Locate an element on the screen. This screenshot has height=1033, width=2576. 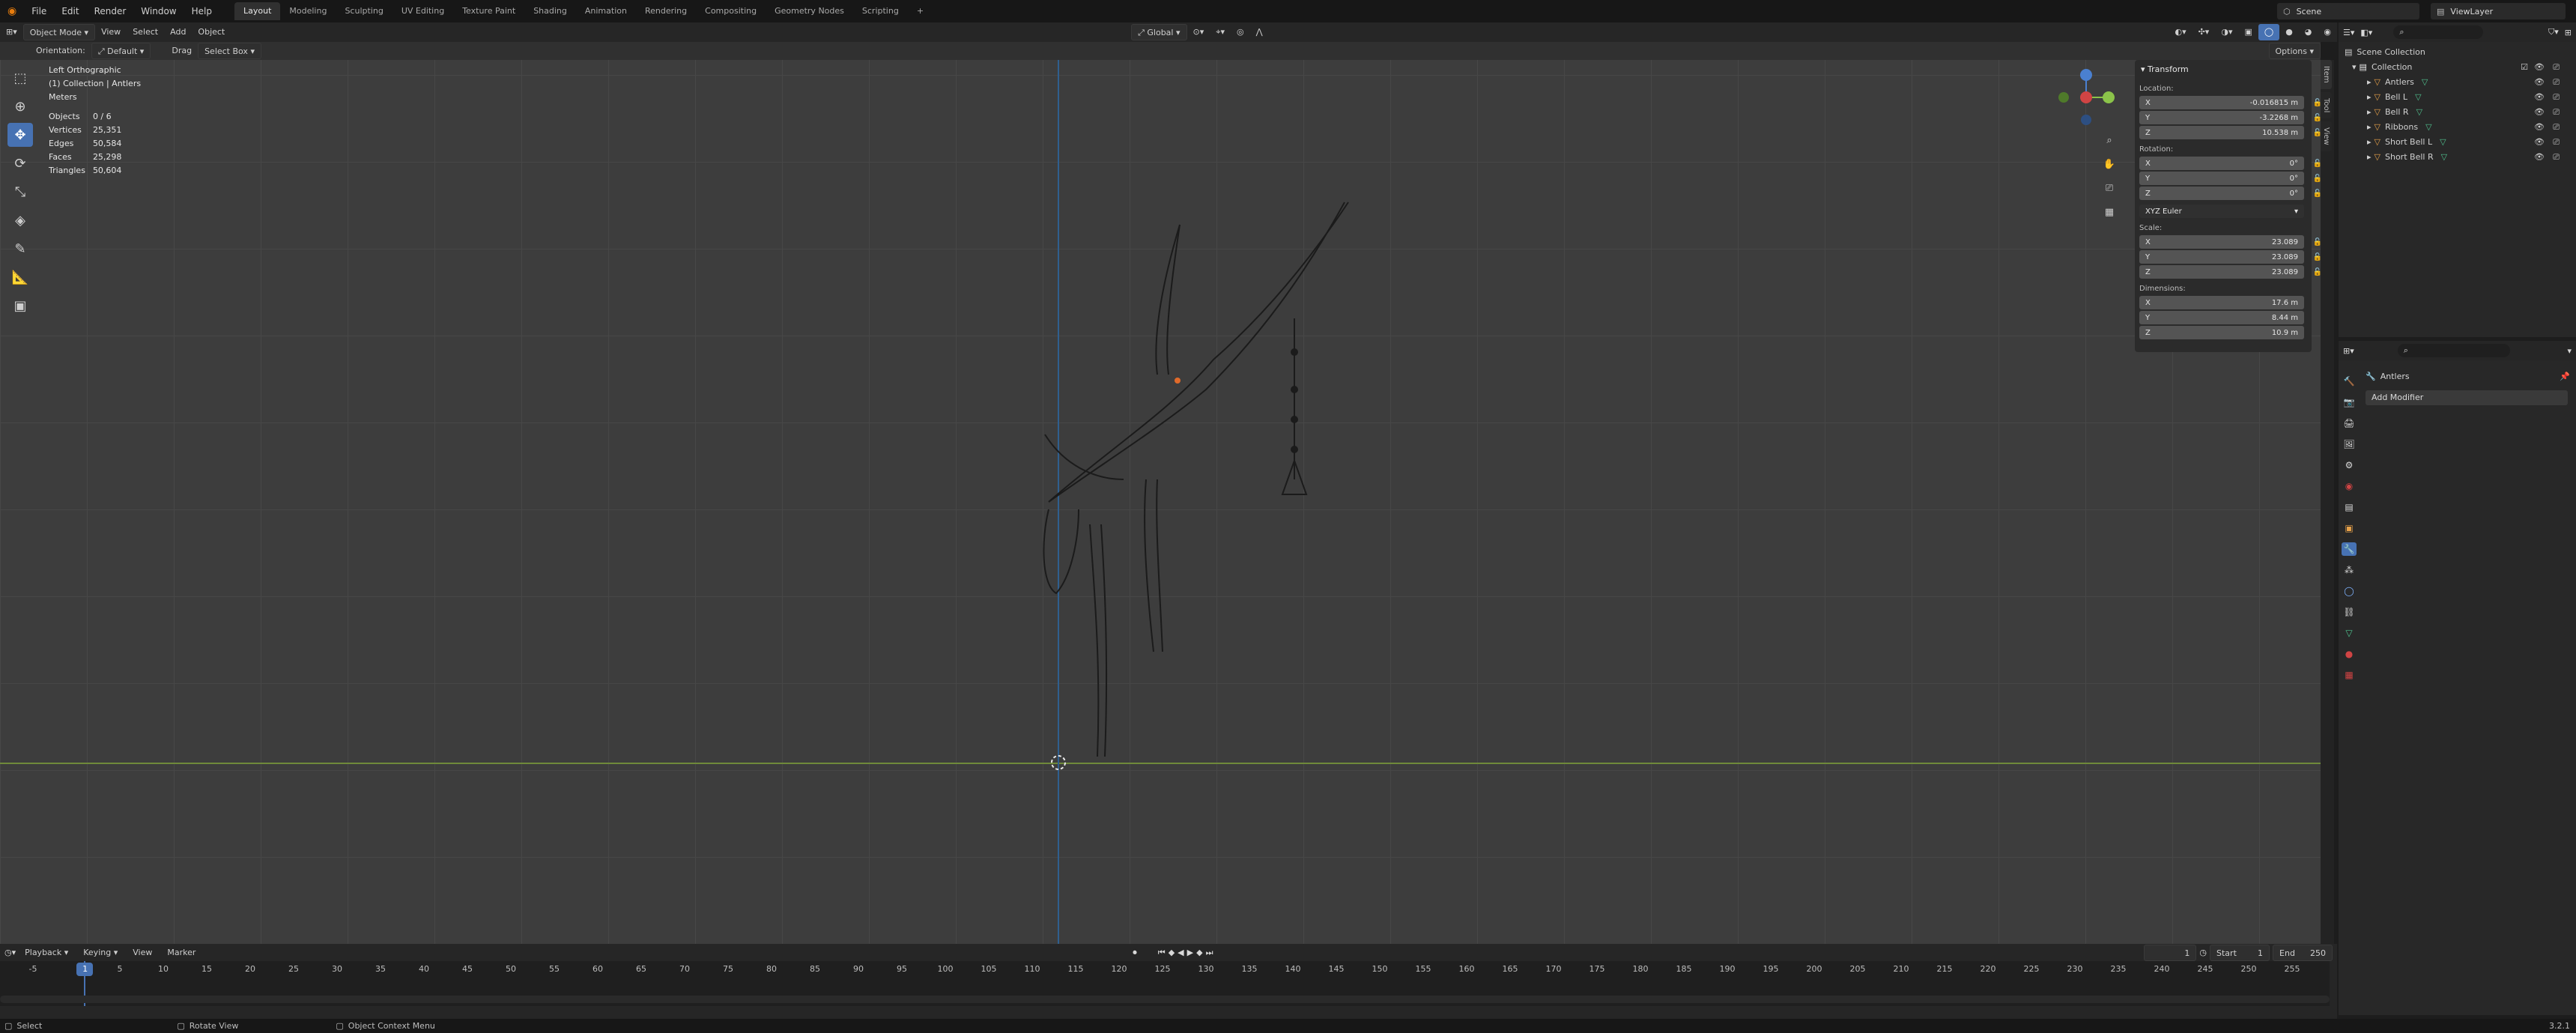
gizmo-y-axis is located at coordinates (2109, 97).